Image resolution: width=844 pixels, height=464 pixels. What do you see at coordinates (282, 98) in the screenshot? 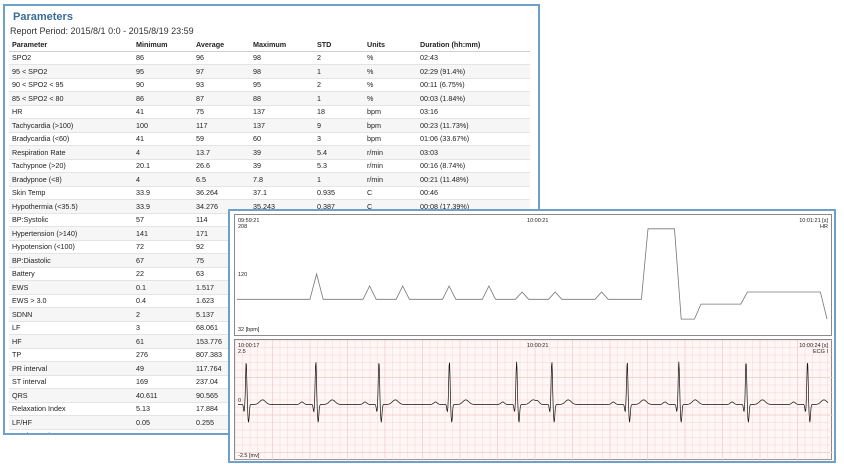
I see `table-cell: 88` at bounding box center [282, 98].